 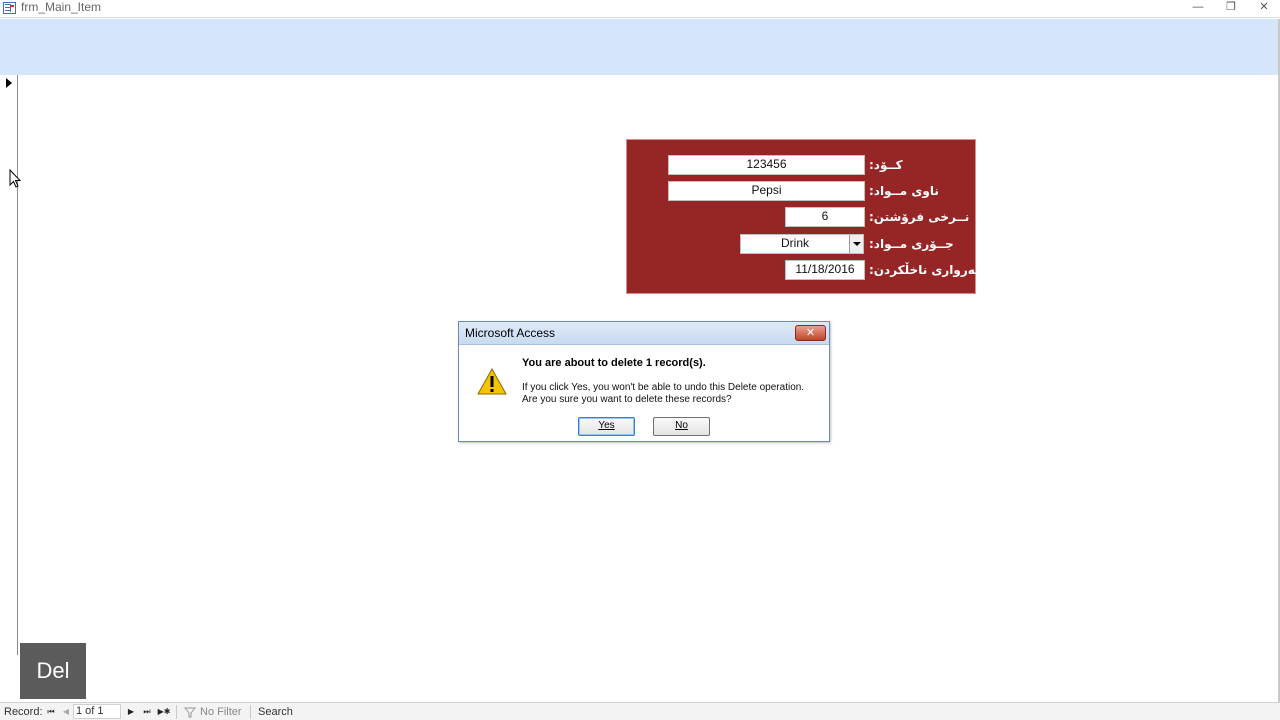 What do you see at coordinates (919, 217) in the screenshot?
I see `sale-price-label: نــرخی فرۆشتن:` at bounding box center [919, 217].